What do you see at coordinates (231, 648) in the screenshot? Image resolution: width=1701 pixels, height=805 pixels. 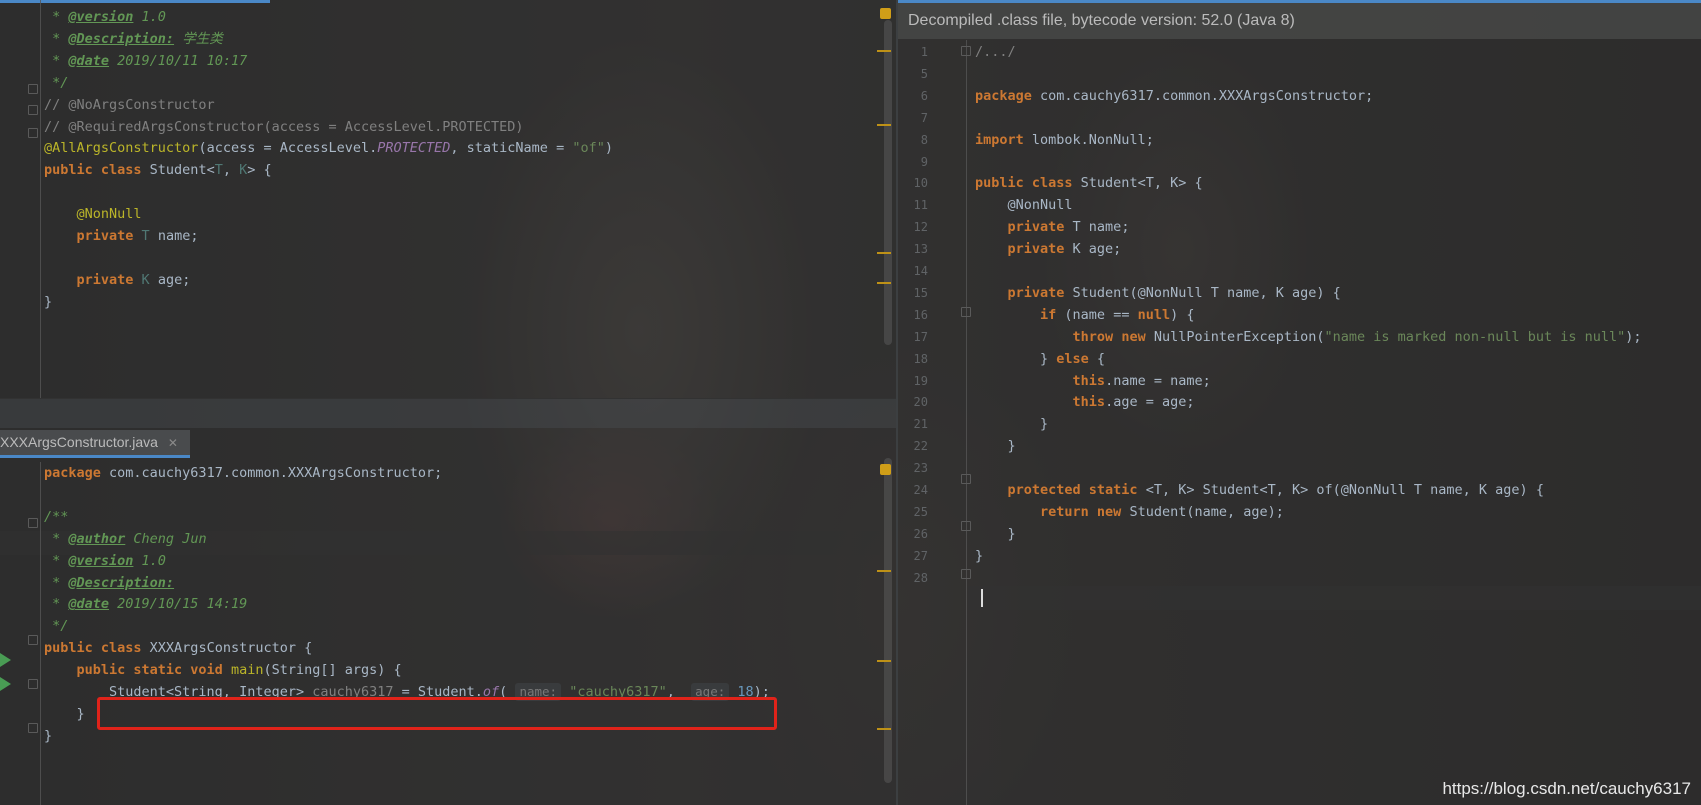 I see `code-token: XXXArgsConstructor {` at bounding box center [231, 648].